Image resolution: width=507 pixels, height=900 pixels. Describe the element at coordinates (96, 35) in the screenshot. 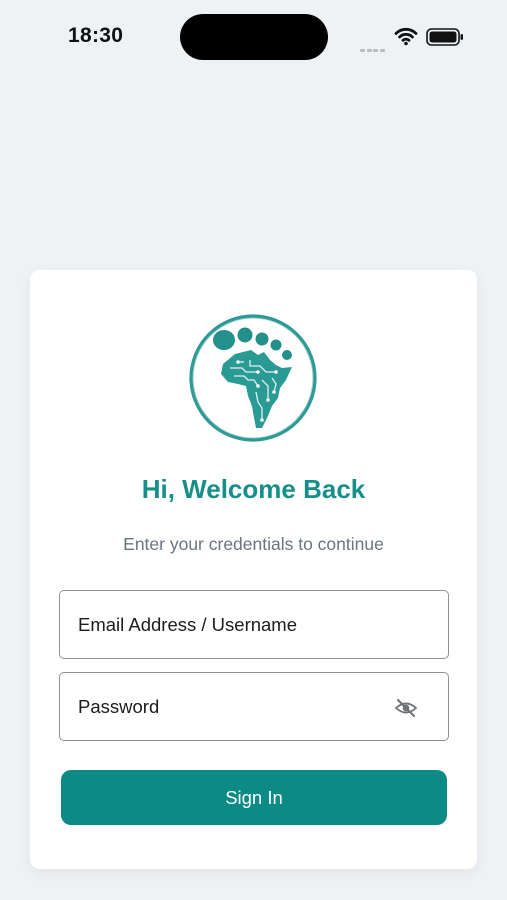

I see `status-time: 18:30` at that location.